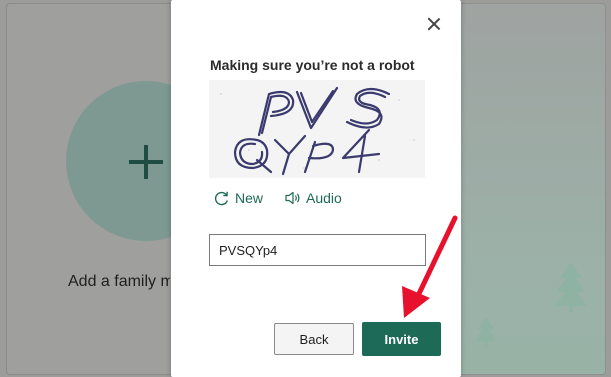  What do you see at coordinates (401, 339) in the screenshot?
I see `invite-button: Invite` at bounding box center [401, 339].